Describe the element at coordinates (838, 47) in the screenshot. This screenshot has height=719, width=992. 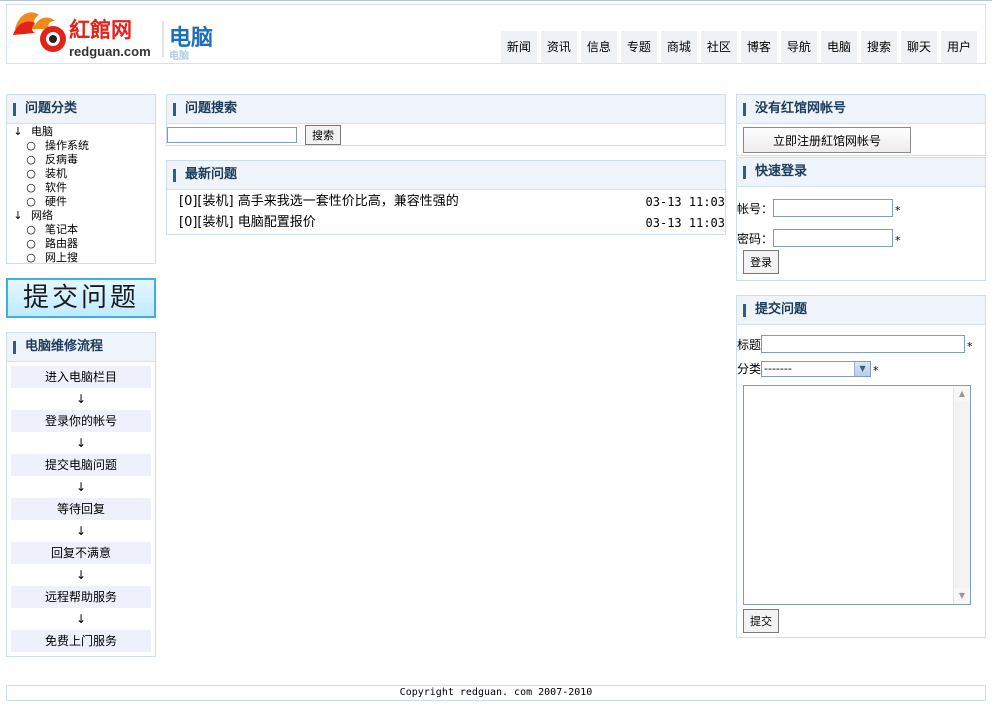
I see `nav-item: 电脑` at that location.